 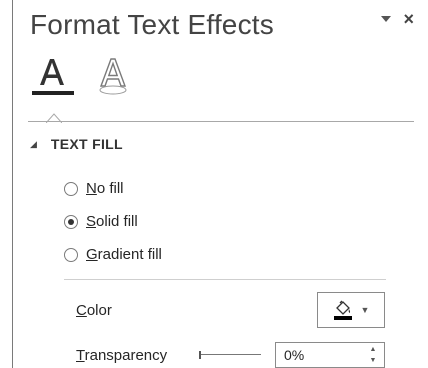 What do you see at coordinates (365, 310) in the screenshot?
I see `chevron-down-icon: ▼` at bounding box center [365, 310].